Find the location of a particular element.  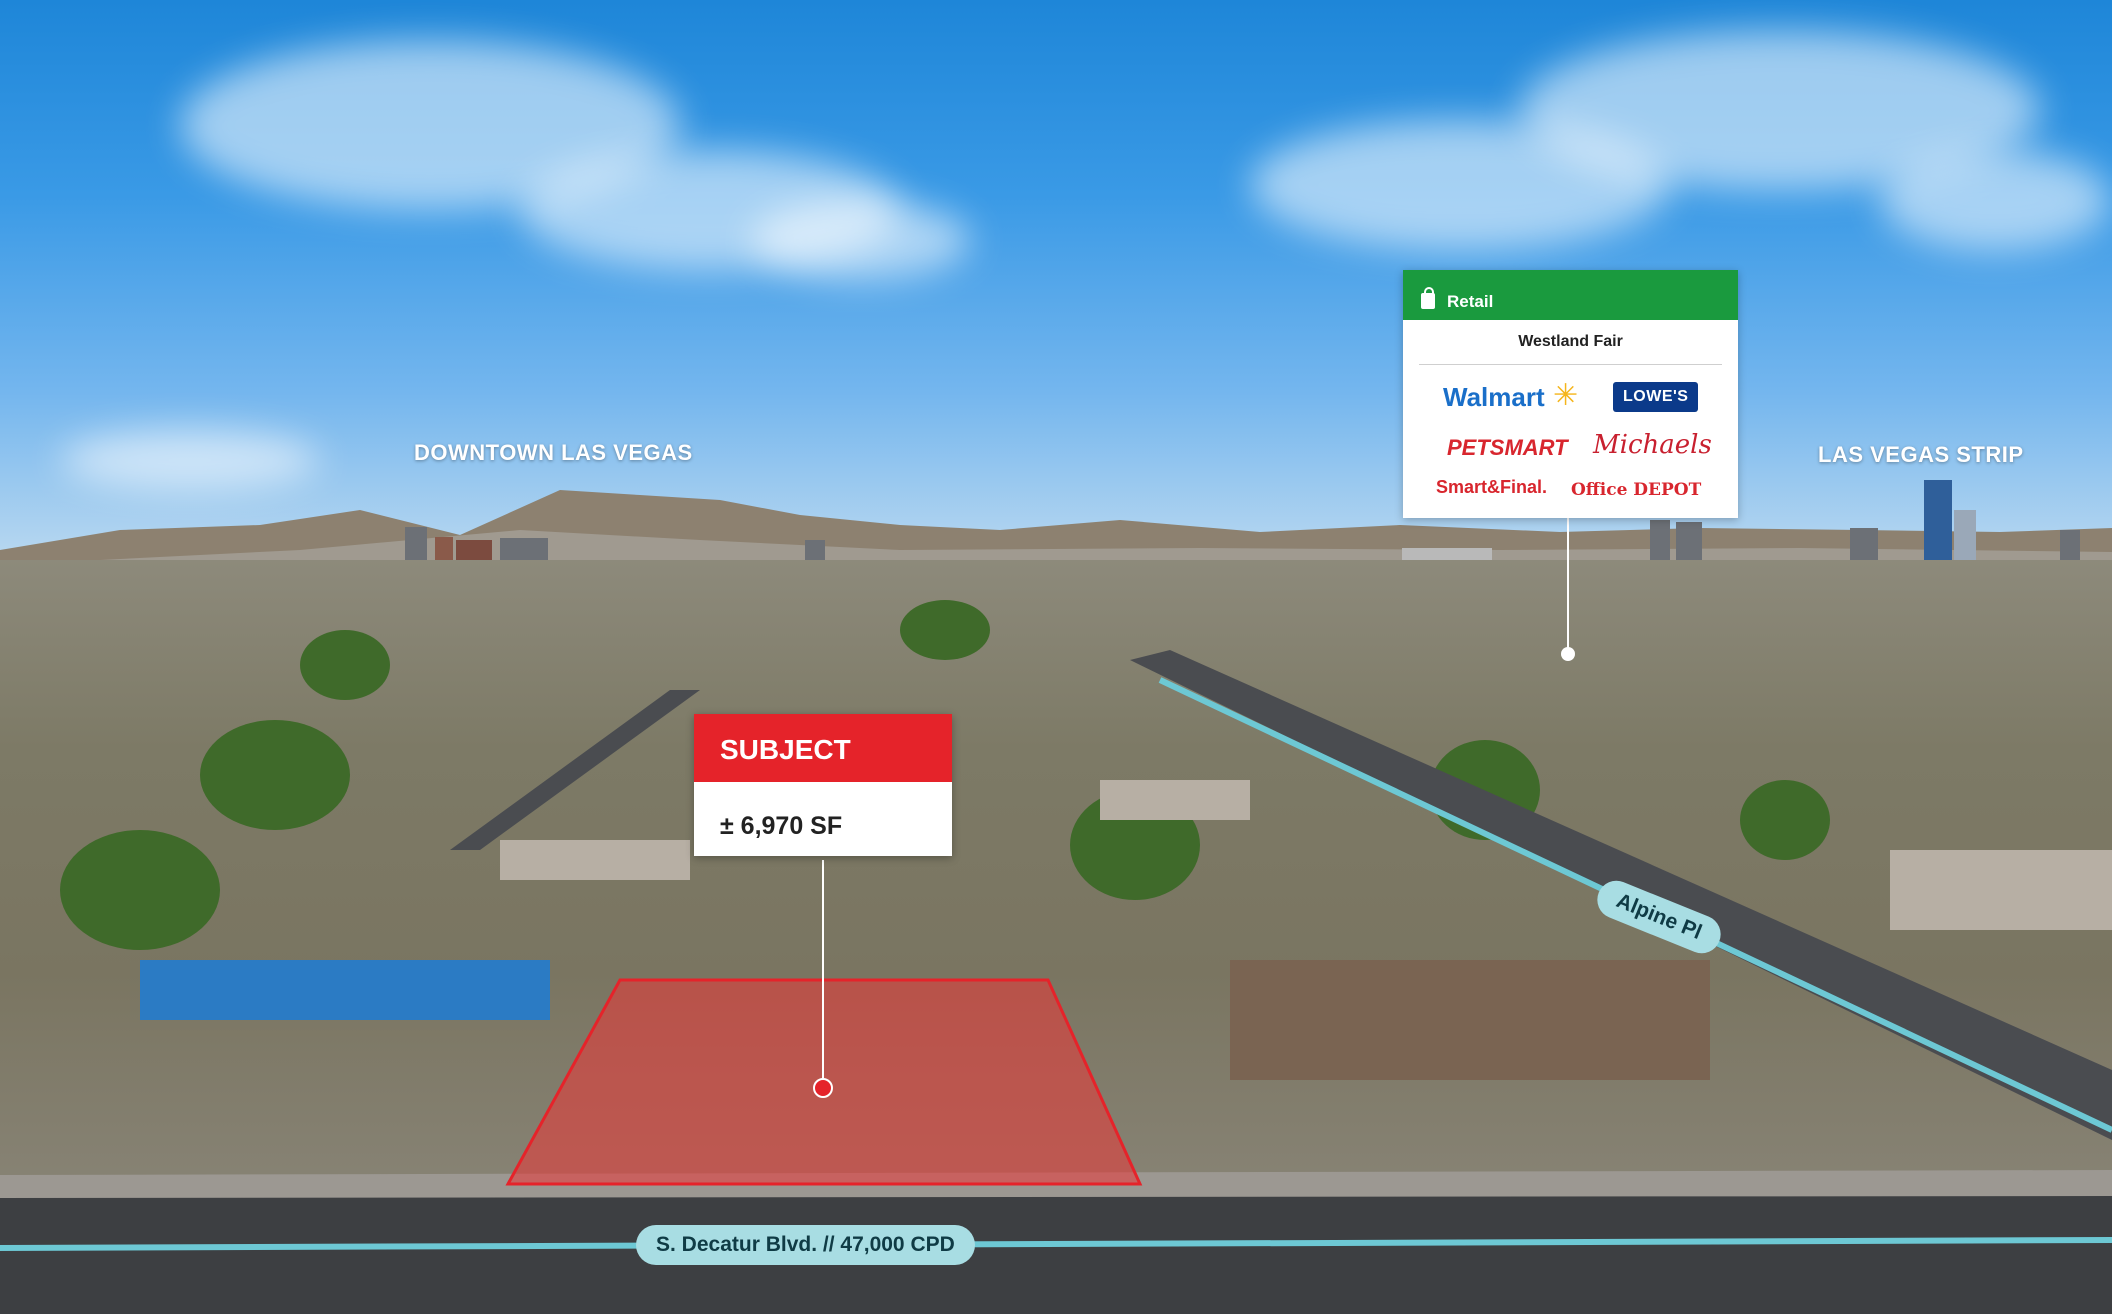

smart-final-logo: Smart&Final. is located at coordinates (1492, 487).